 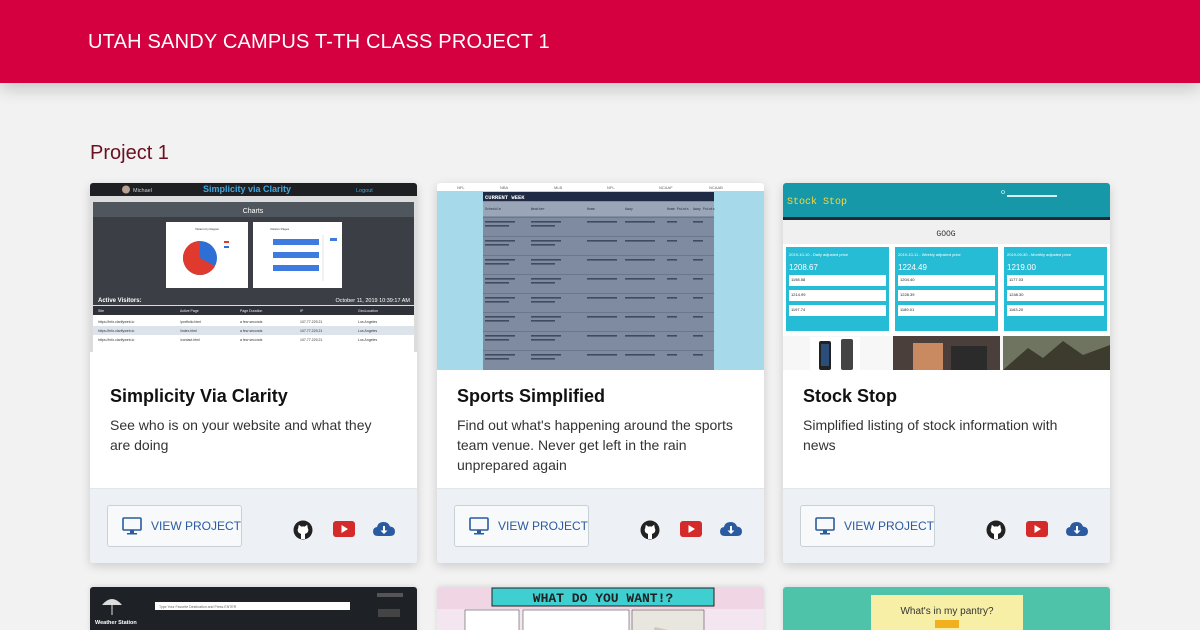 What do you see at coordinates (678, 209) in the screenshot?
I see `thumb-table-header: Home Points` at bounding box center [678, 209].